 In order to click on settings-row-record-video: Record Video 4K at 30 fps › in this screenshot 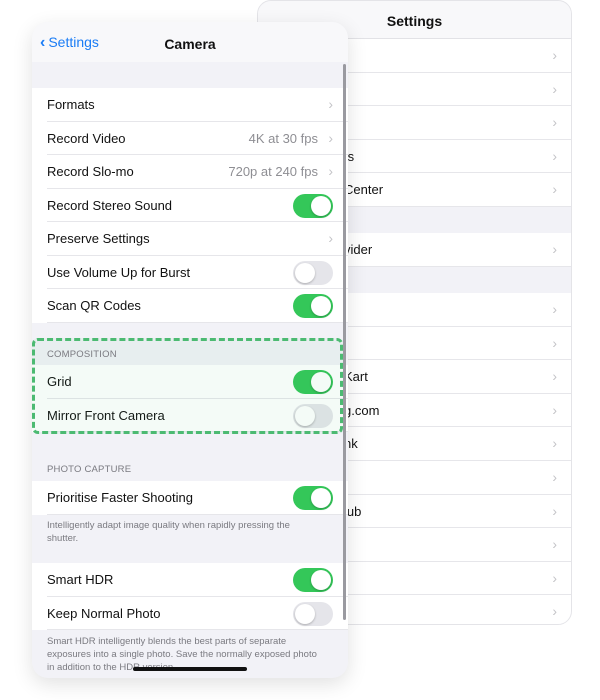, I will do `click(190, 138)`.